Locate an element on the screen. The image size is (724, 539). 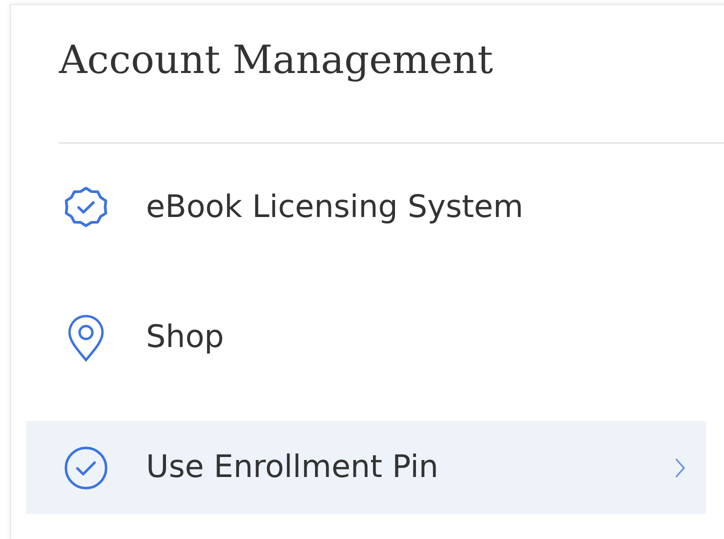
chevron-right-icon is located at coordinates (680, 467).